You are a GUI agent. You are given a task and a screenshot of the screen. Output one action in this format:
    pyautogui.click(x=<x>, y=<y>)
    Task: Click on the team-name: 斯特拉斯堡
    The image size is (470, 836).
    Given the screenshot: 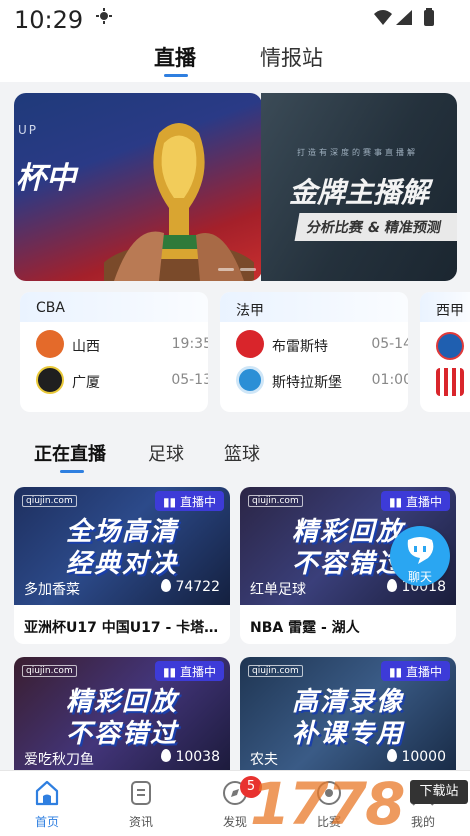 What is the action you would take?
    pyautogui.click(x=307, y=383)
    